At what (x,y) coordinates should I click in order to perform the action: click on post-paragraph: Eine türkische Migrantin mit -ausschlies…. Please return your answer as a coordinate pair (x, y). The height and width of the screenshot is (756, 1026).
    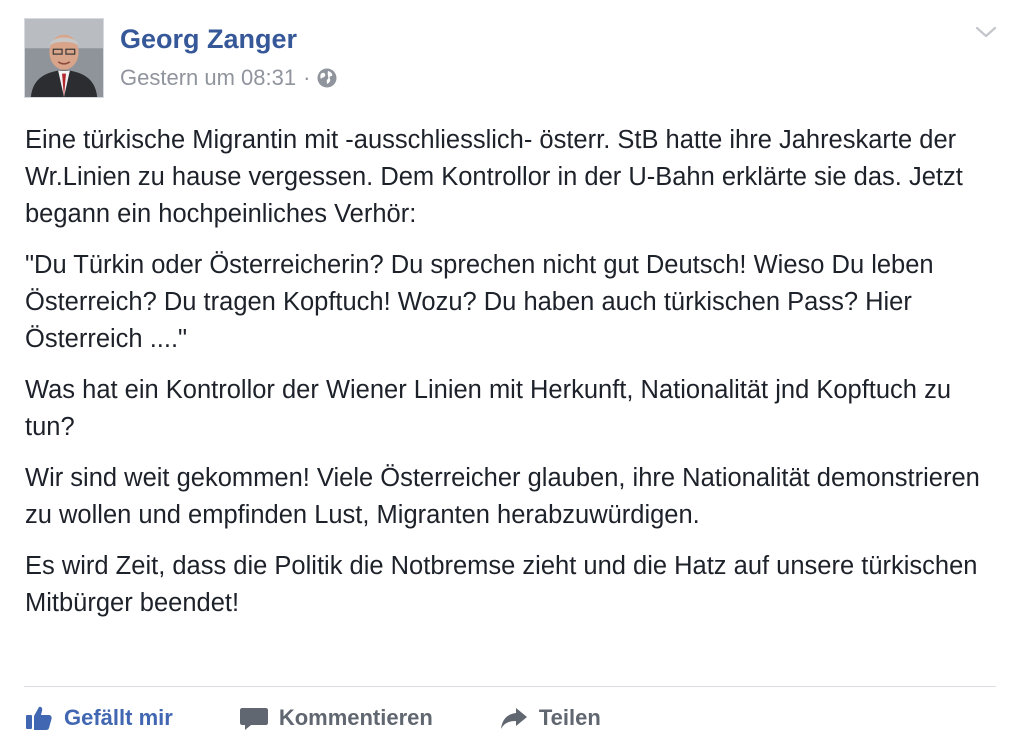
    Looking at the image, I should click on (494, 177).